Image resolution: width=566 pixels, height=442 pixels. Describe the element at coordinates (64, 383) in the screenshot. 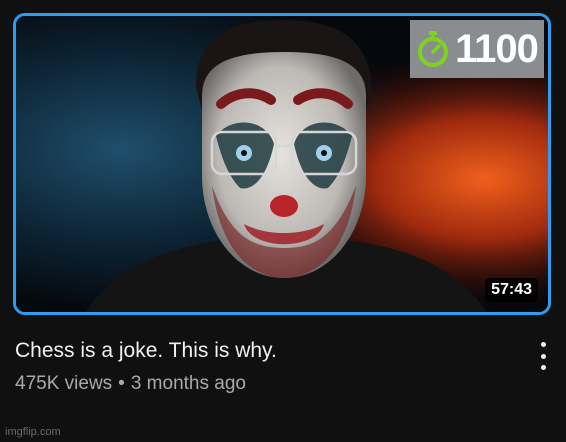

I see `view-count: 475K views` at that location.